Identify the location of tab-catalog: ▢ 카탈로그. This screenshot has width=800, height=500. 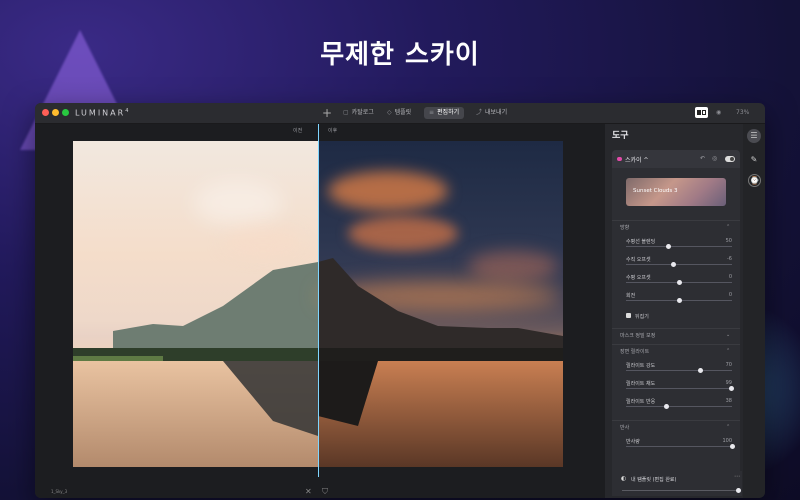
(358, 113).